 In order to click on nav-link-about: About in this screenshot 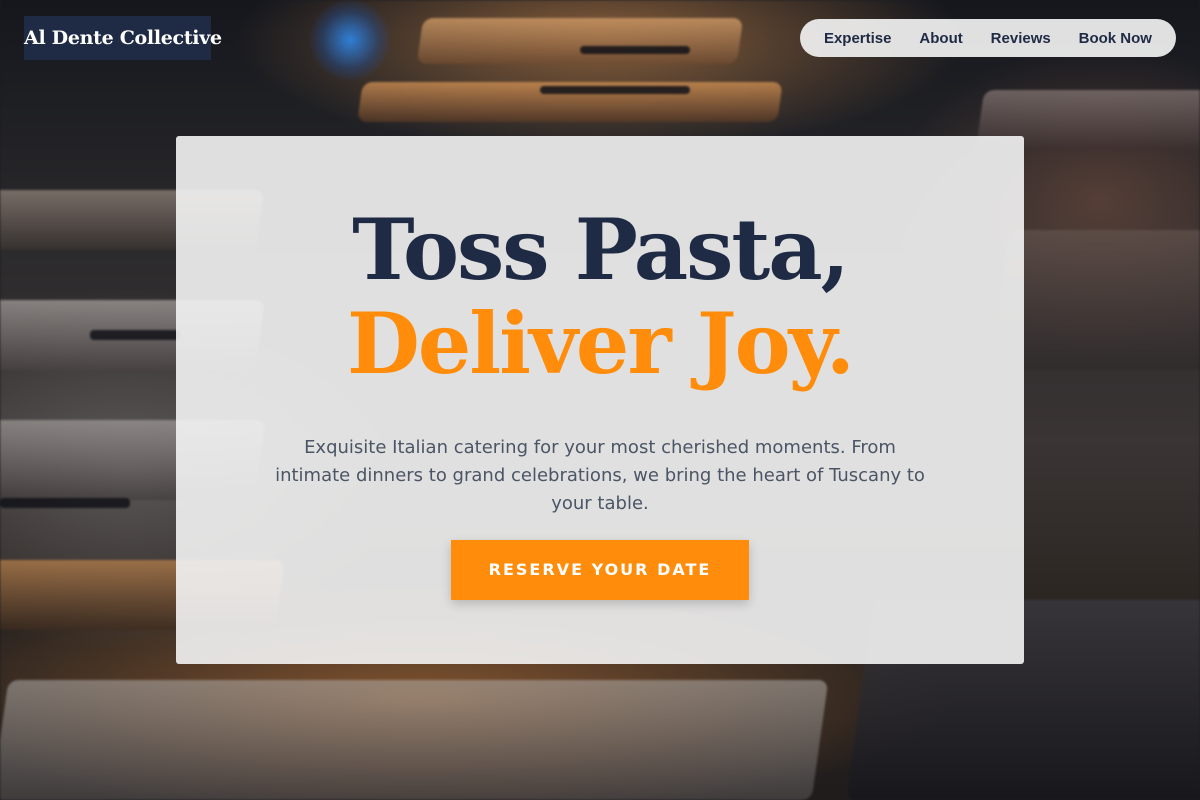, I will do `click(940, 38)`.